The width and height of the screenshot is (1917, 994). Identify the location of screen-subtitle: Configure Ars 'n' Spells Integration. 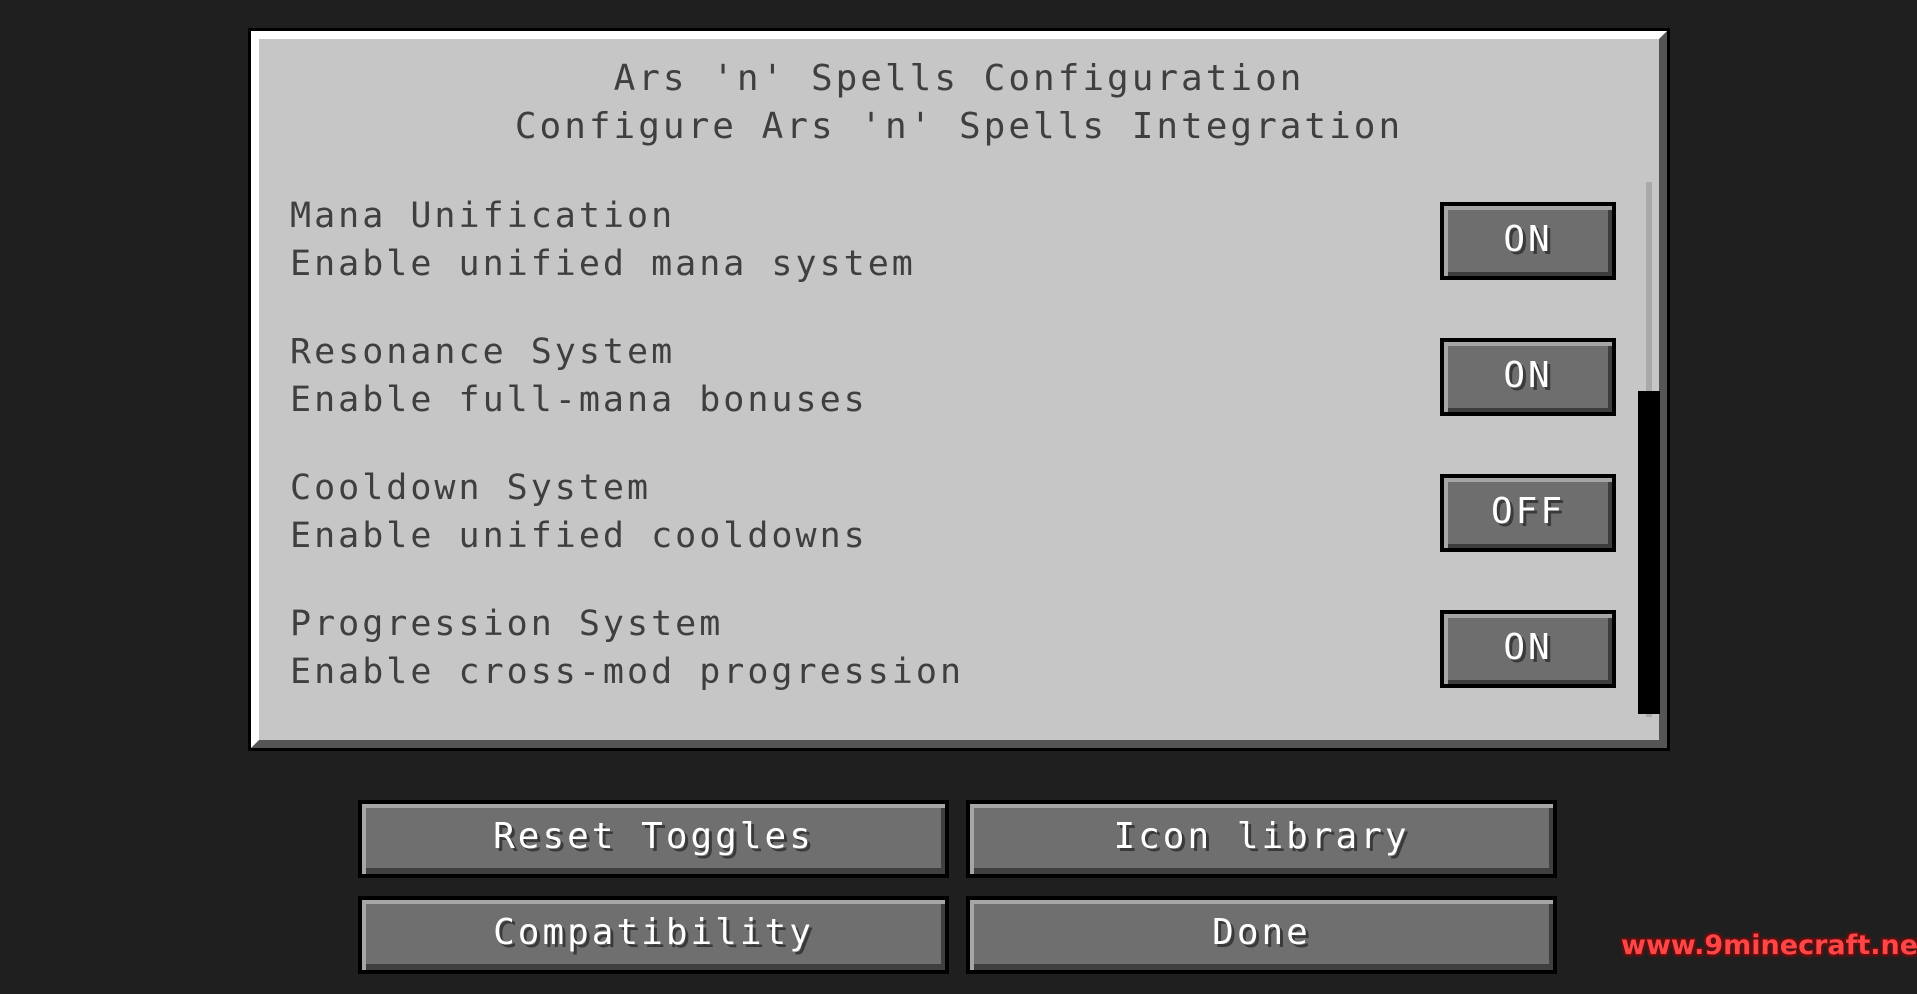
(959, 126).